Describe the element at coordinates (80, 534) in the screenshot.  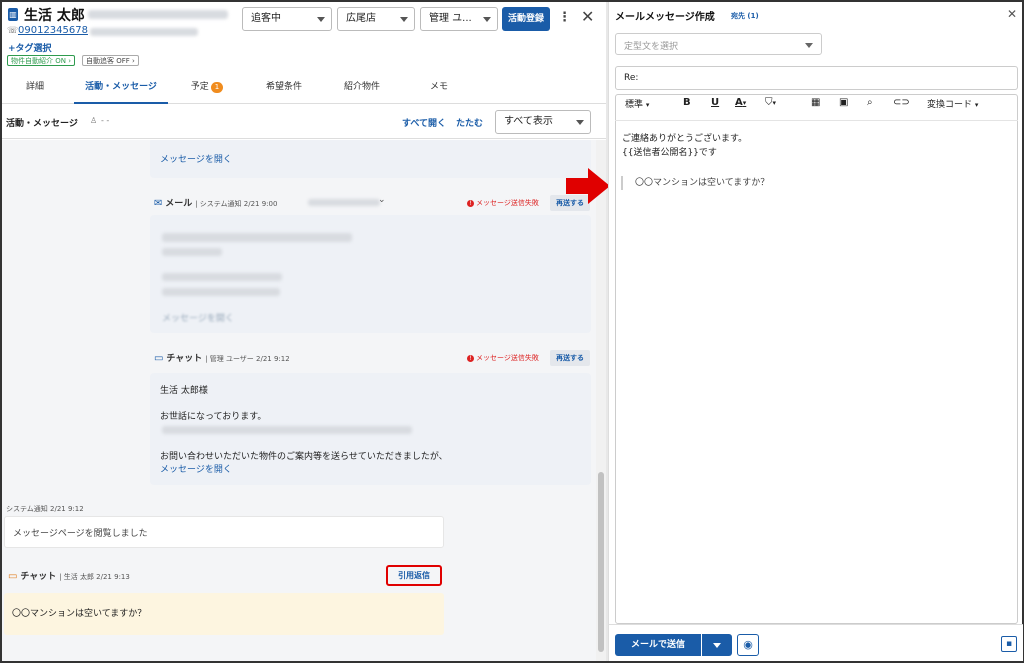
I see `system-text: メッセージページを閲覧しました` at that location.